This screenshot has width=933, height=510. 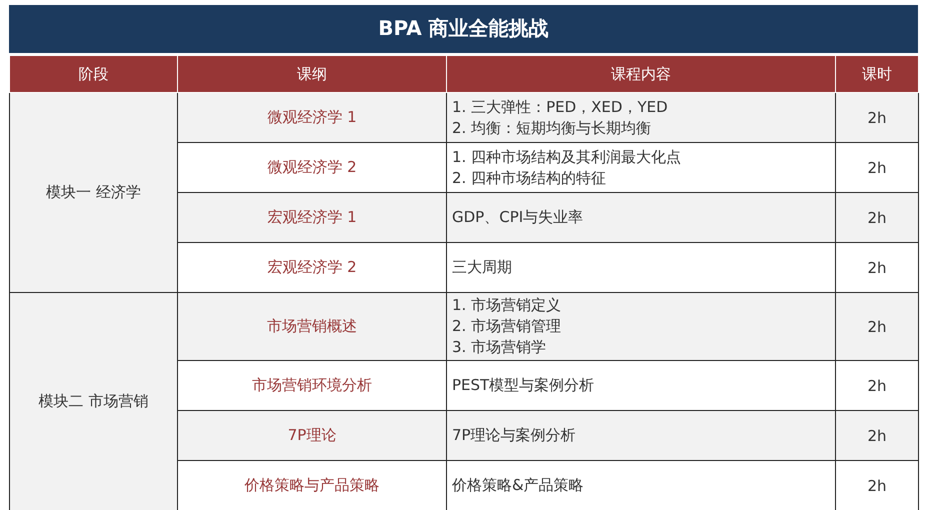 I want to click on stage-cell: 模块一 经济学, so click(x=94, y=192).